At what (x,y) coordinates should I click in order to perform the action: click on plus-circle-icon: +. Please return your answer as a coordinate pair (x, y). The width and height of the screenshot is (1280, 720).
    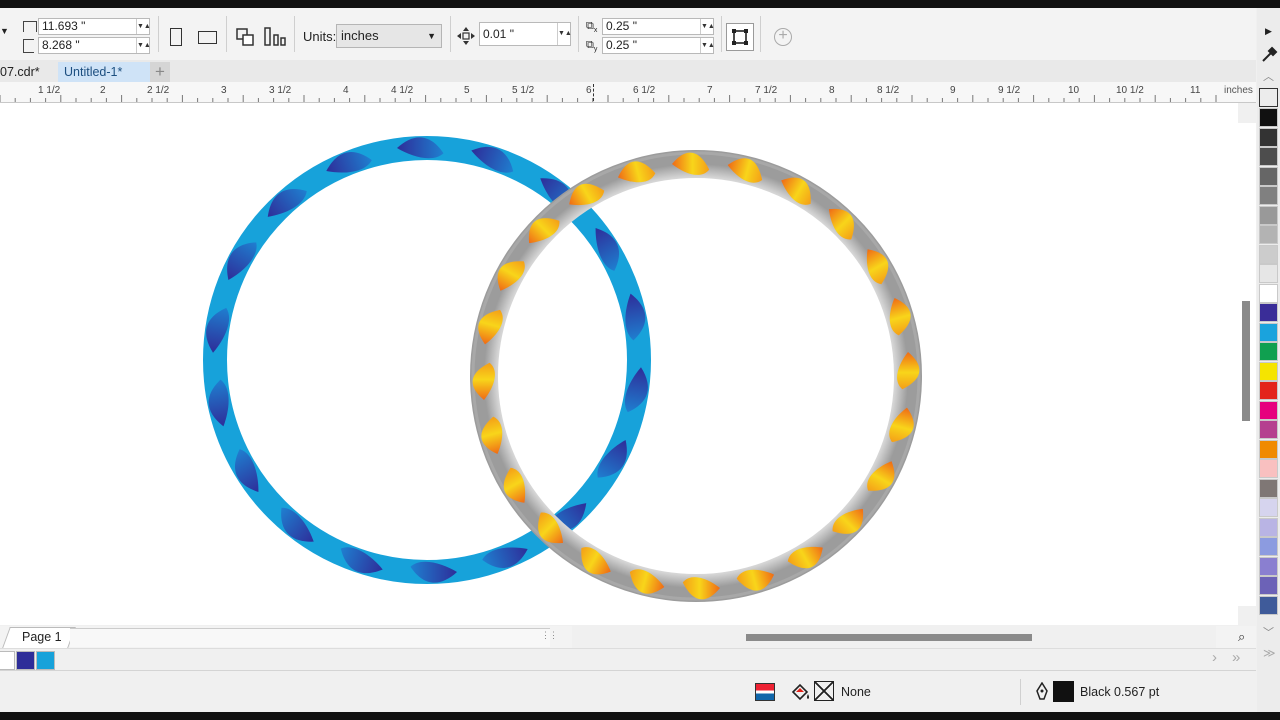
    Looking at the image, I should click on (783, 37).